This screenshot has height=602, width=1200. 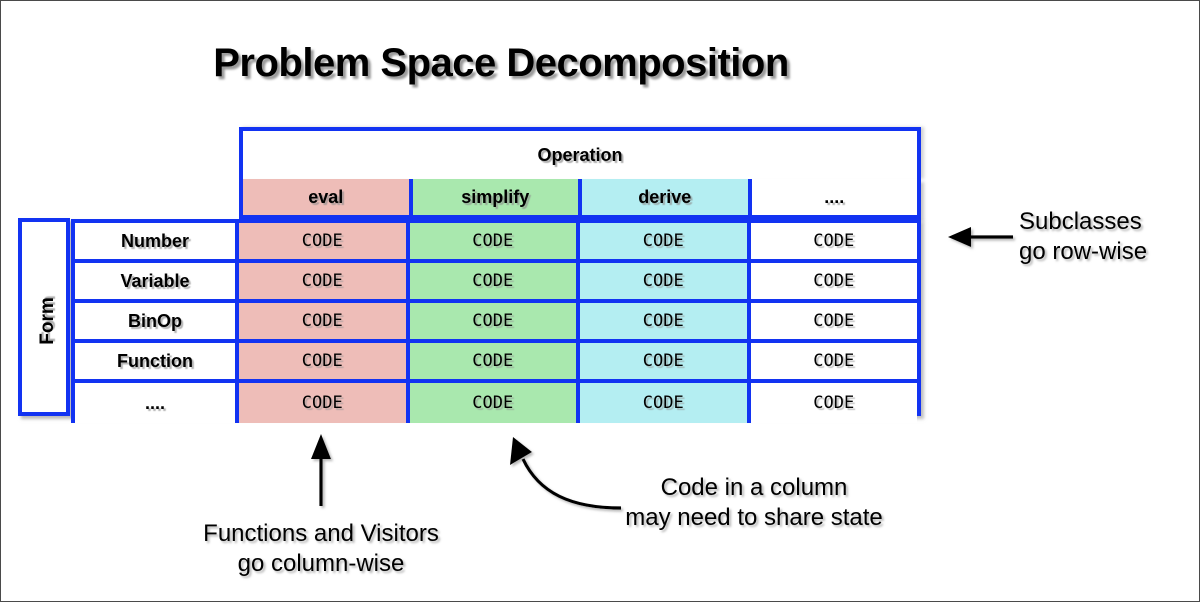 I want to click on code-cell-r0-c3: CODE, so click(x=833, y=241).